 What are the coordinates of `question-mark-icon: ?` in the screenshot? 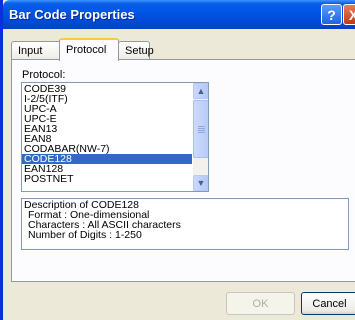 It's located at (331, 14).